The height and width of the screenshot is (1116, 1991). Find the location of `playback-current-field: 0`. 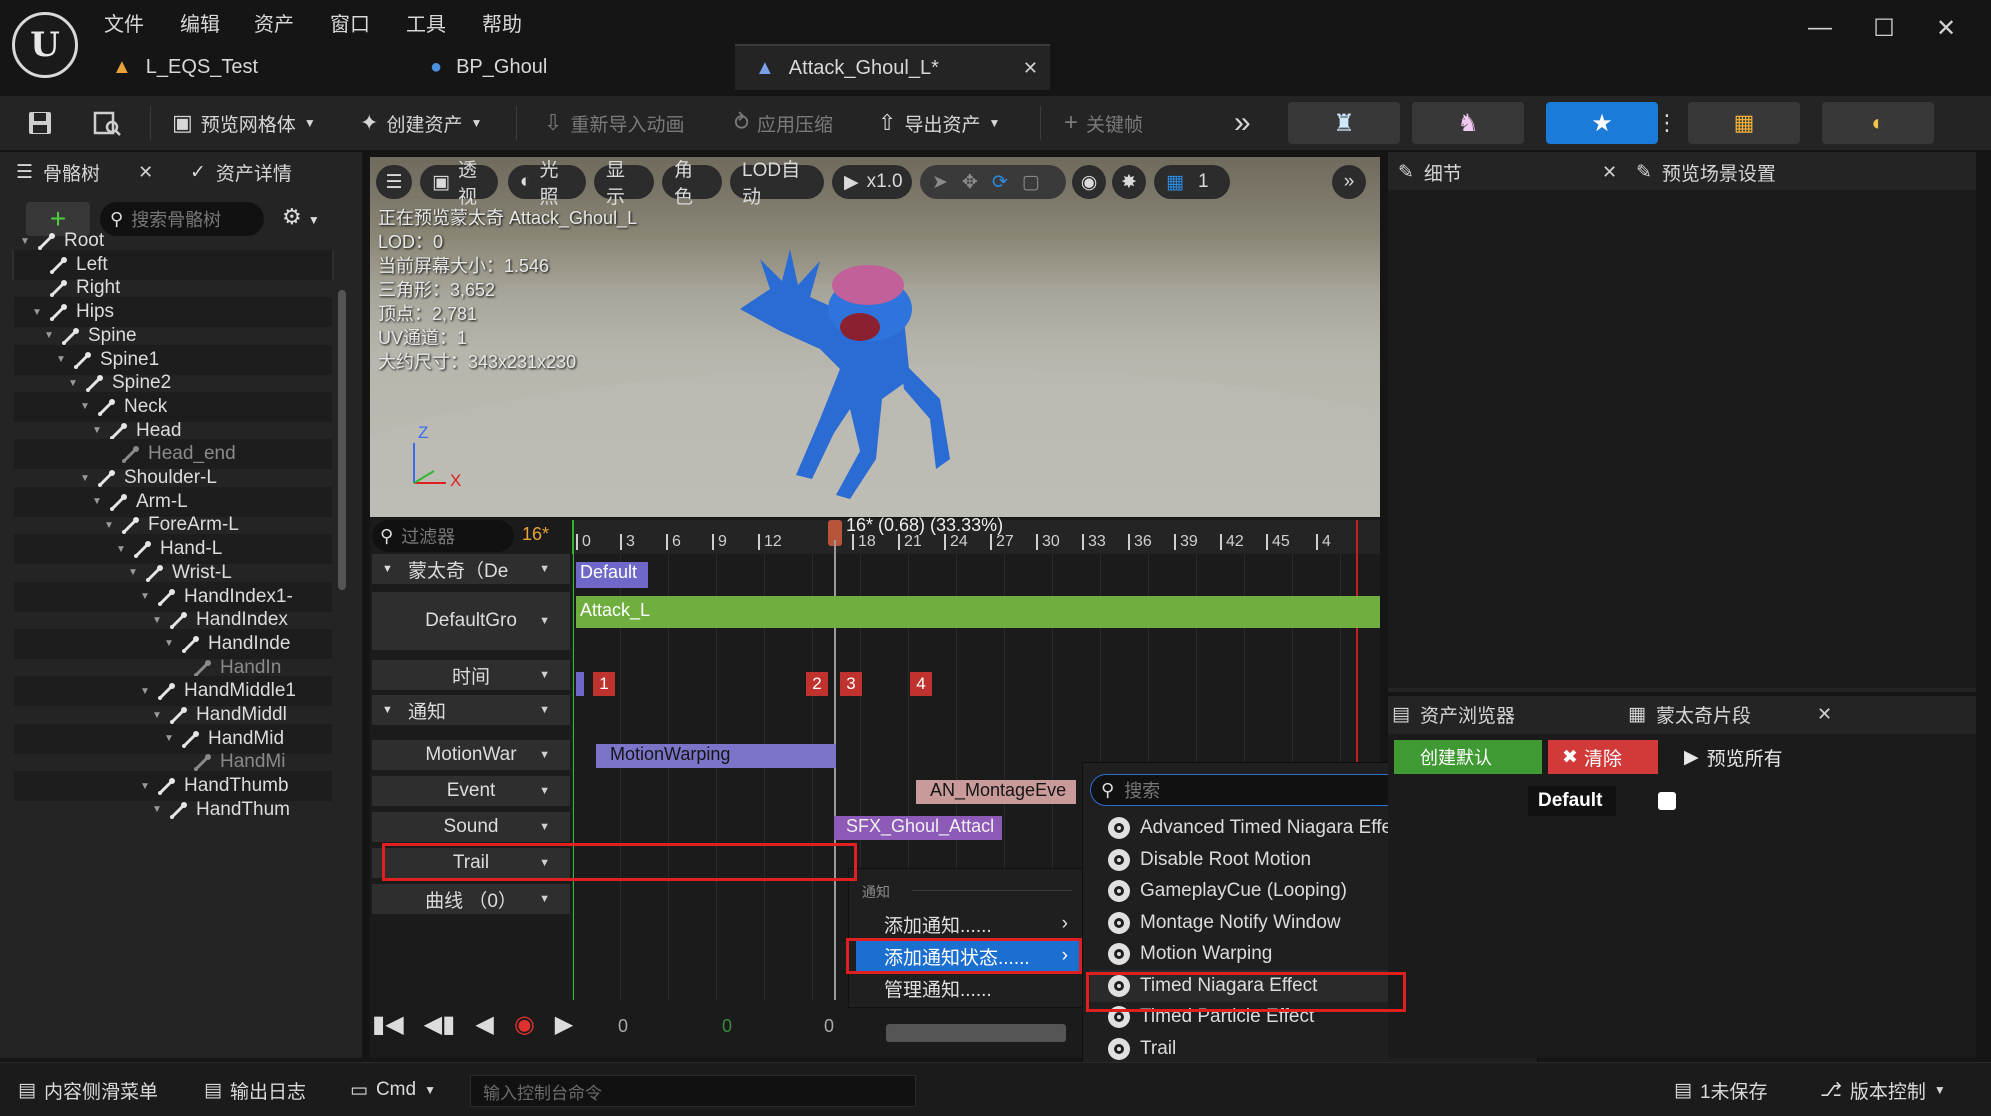

playback-current-field: 0 is located at coordinates (727, 1026).